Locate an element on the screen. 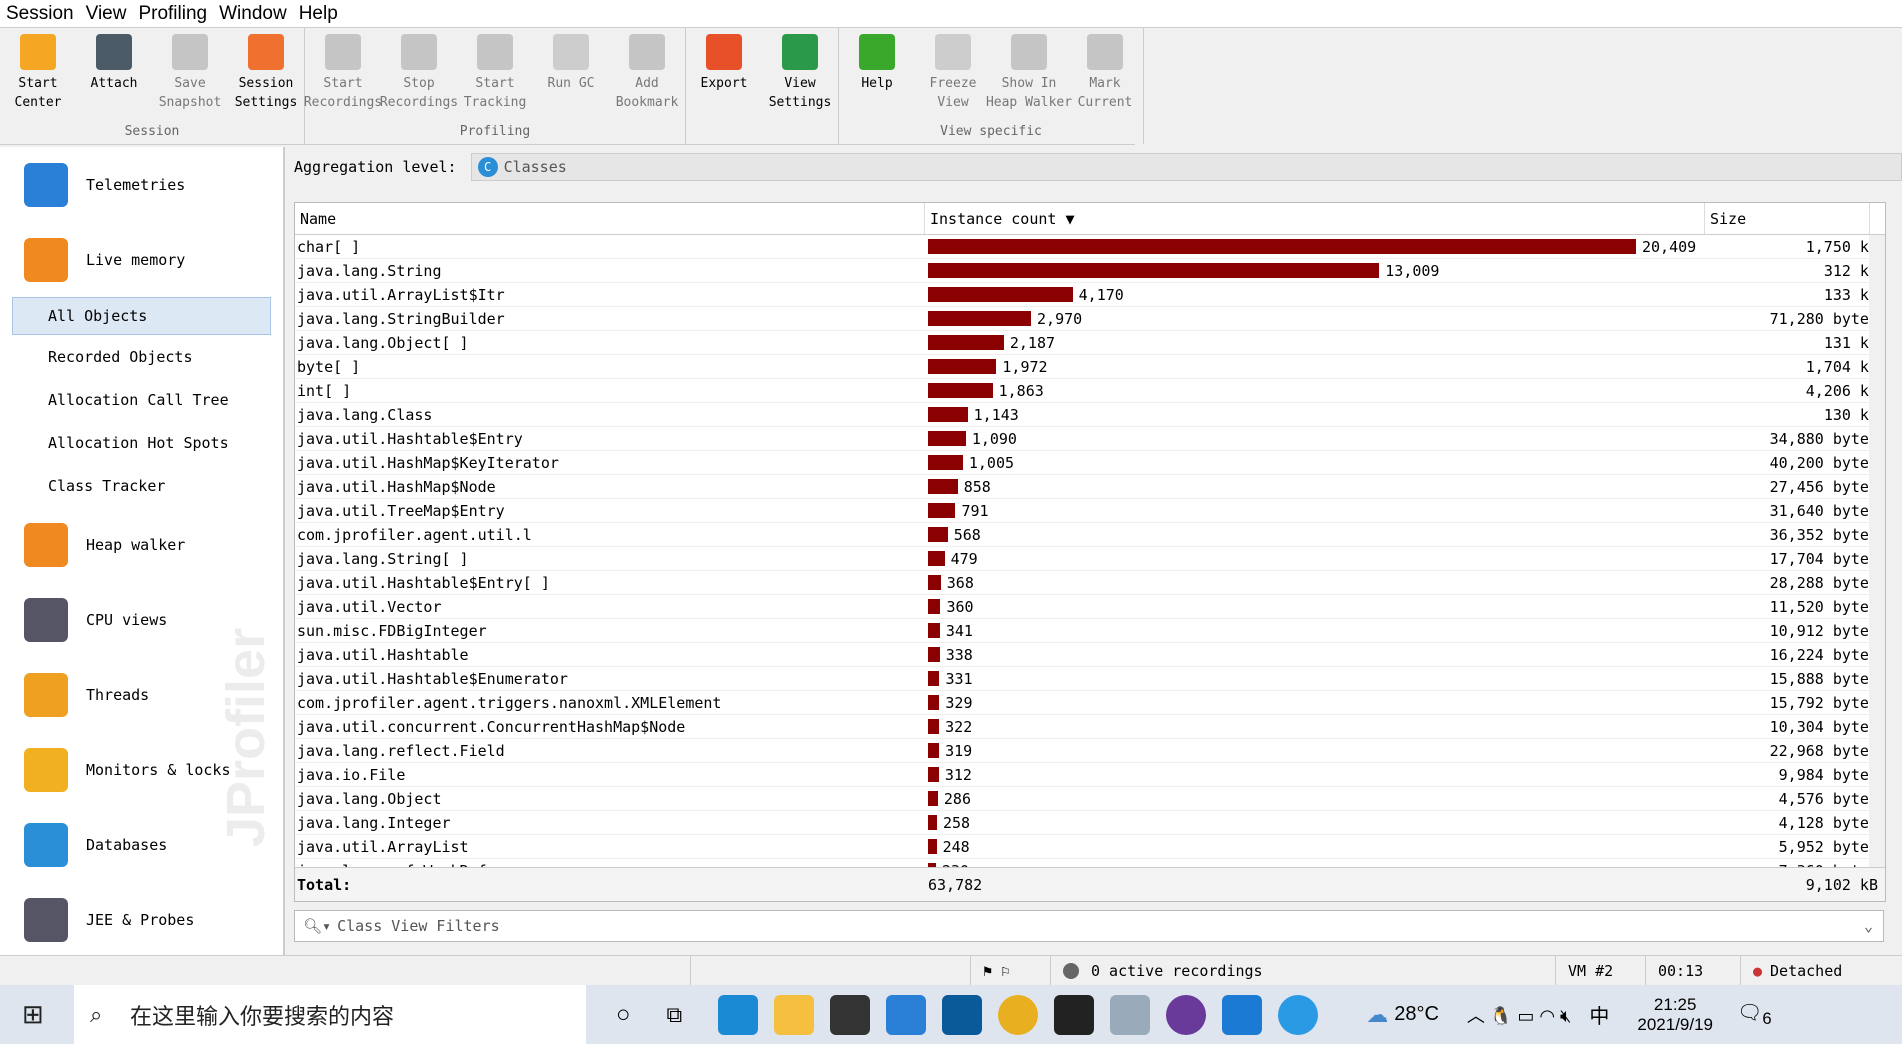  sidebar-subitem-all-objects: All Objects is located at coordinates (141, 316).